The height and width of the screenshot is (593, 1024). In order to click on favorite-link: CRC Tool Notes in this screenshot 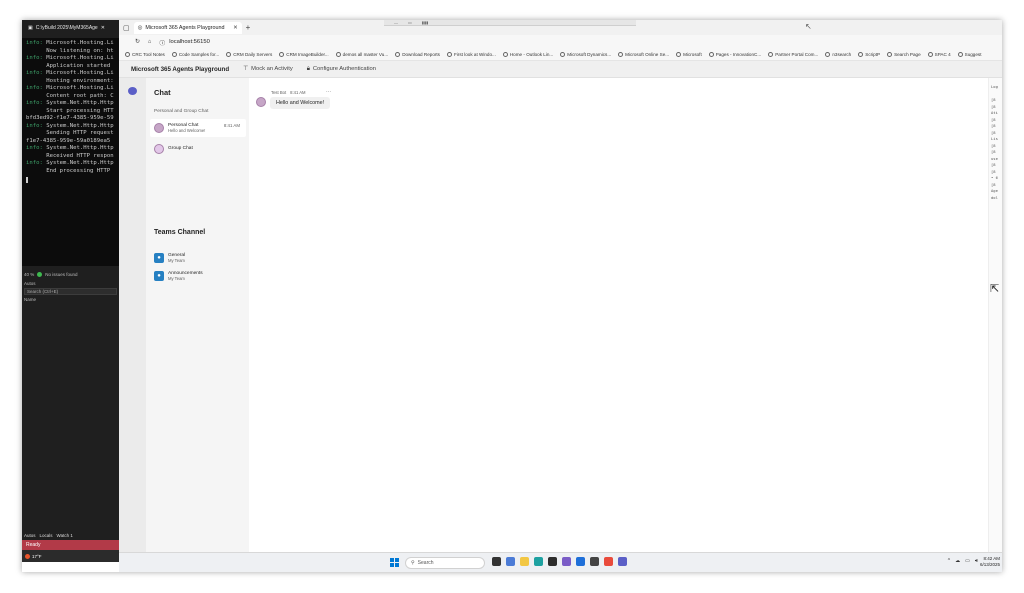, I will do `click(145, 54)`.